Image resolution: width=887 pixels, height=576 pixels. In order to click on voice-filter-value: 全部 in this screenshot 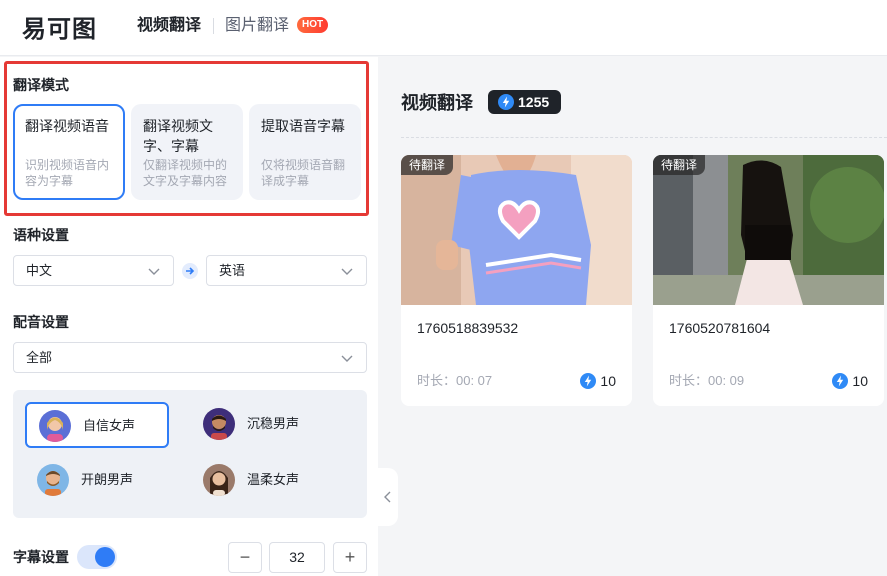, I will do `click(39, 357)`.